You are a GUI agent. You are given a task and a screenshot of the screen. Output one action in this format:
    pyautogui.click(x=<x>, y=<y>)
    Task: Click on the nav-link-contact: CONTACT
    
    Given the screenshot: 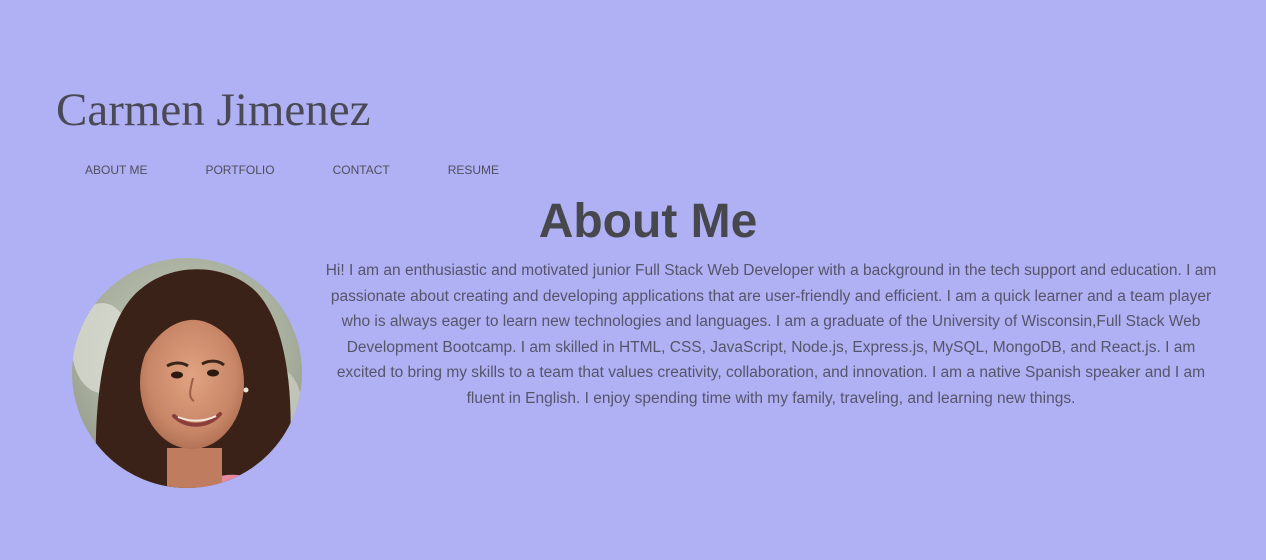 What is the action you would take?
    pyautogui.click(x=361, y=170)
    